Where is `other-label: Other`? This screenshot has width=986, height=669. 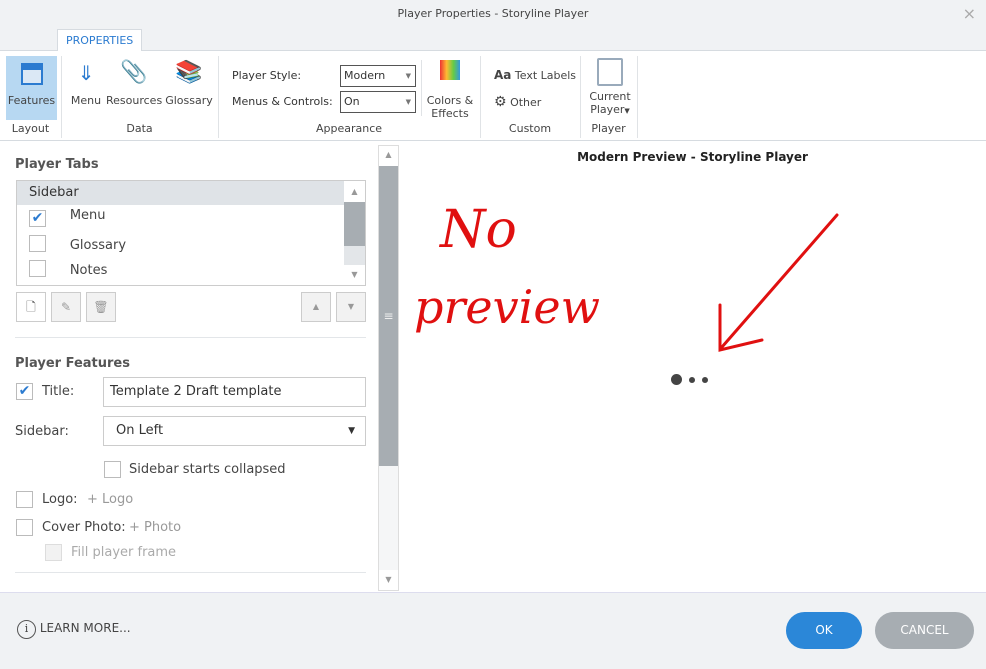 other-label: Other is located at coordinates (526, 102).